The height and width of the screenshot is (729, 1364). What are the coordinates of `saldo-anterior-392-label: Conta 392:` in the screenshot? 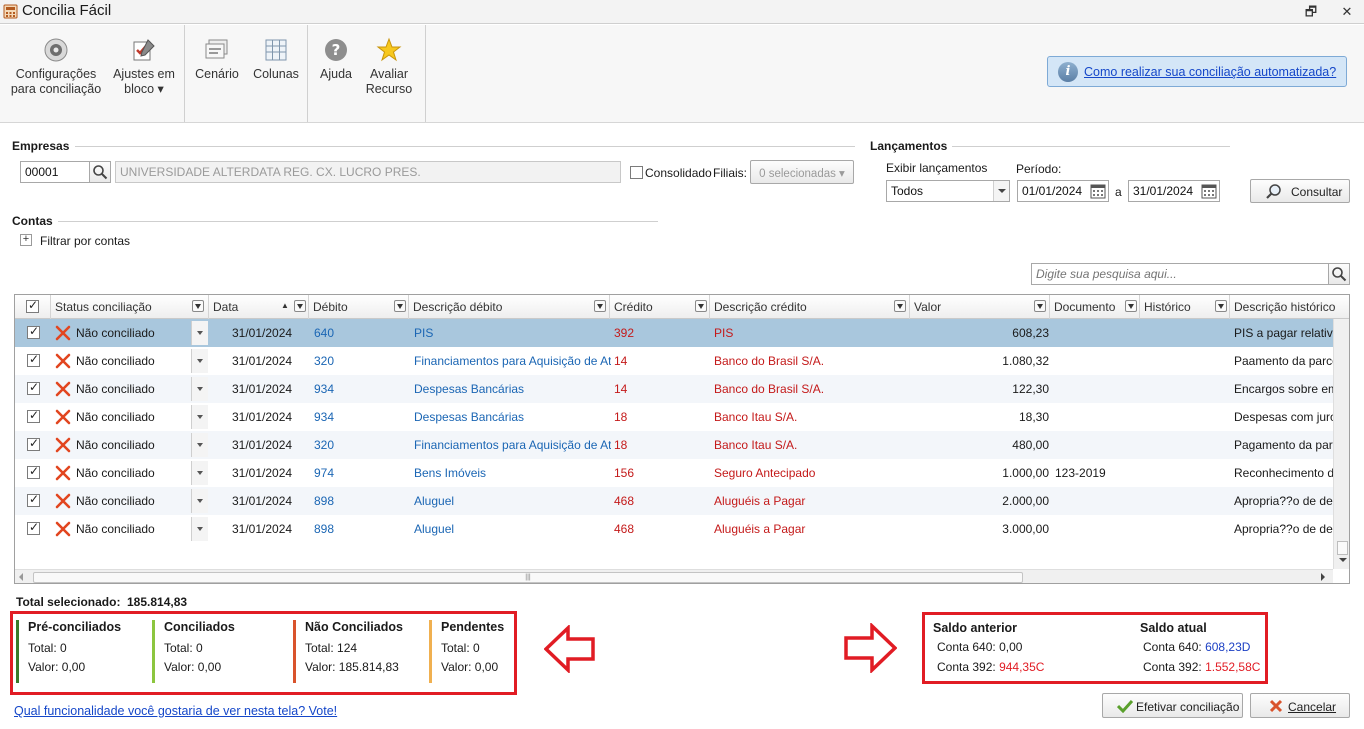 It's located at (966, 667).